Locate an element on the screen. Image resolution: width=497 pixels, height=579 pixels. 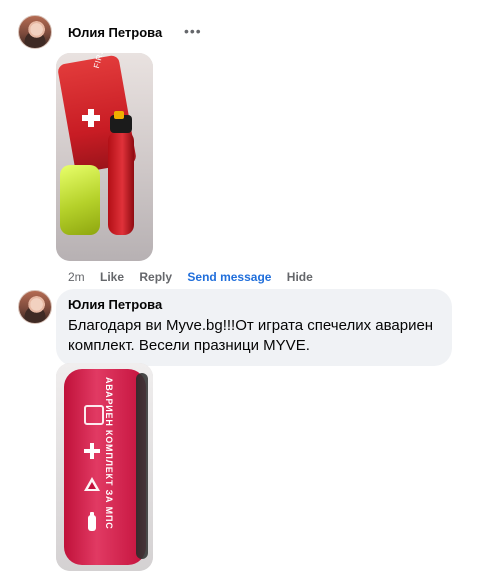
post-image-first-aid-kit: FIRST AID KIT is located at coordinates (104, 157).